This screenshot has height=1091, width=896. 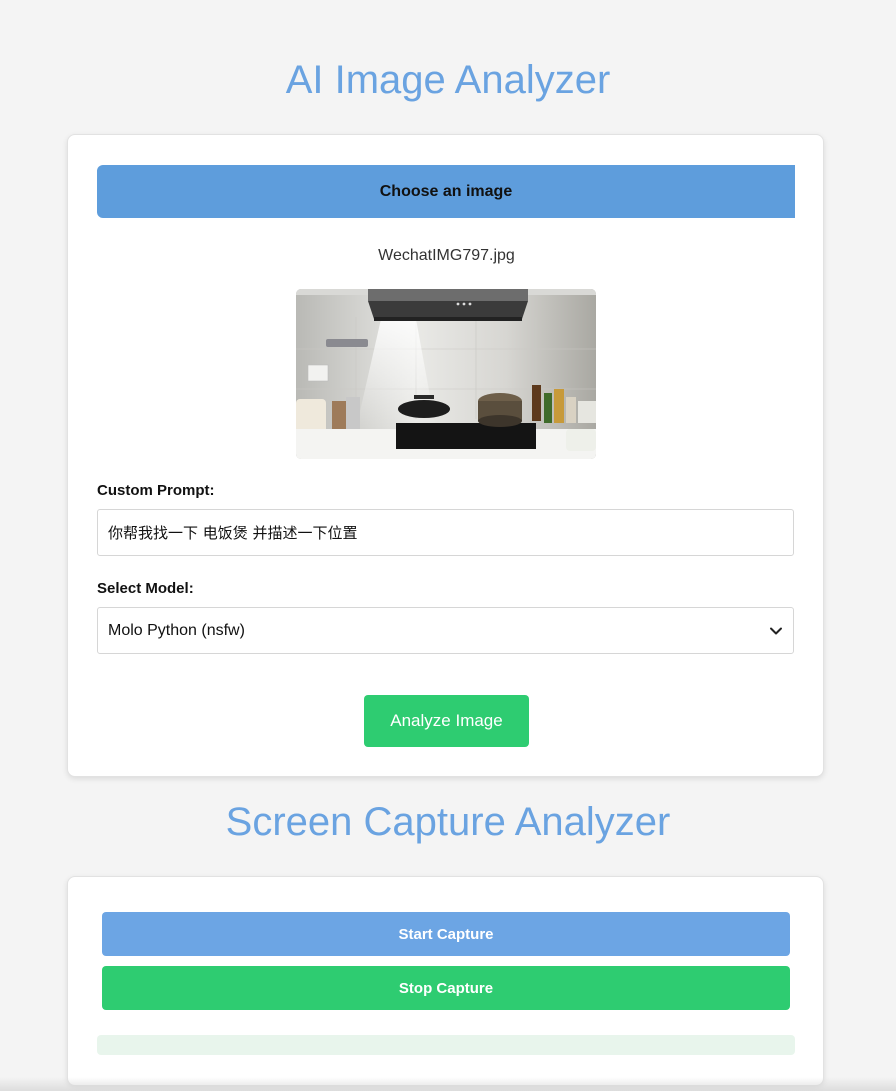 I want to click on custom-prompt-label: Custom Prompt:, so click(x=156, y=490).